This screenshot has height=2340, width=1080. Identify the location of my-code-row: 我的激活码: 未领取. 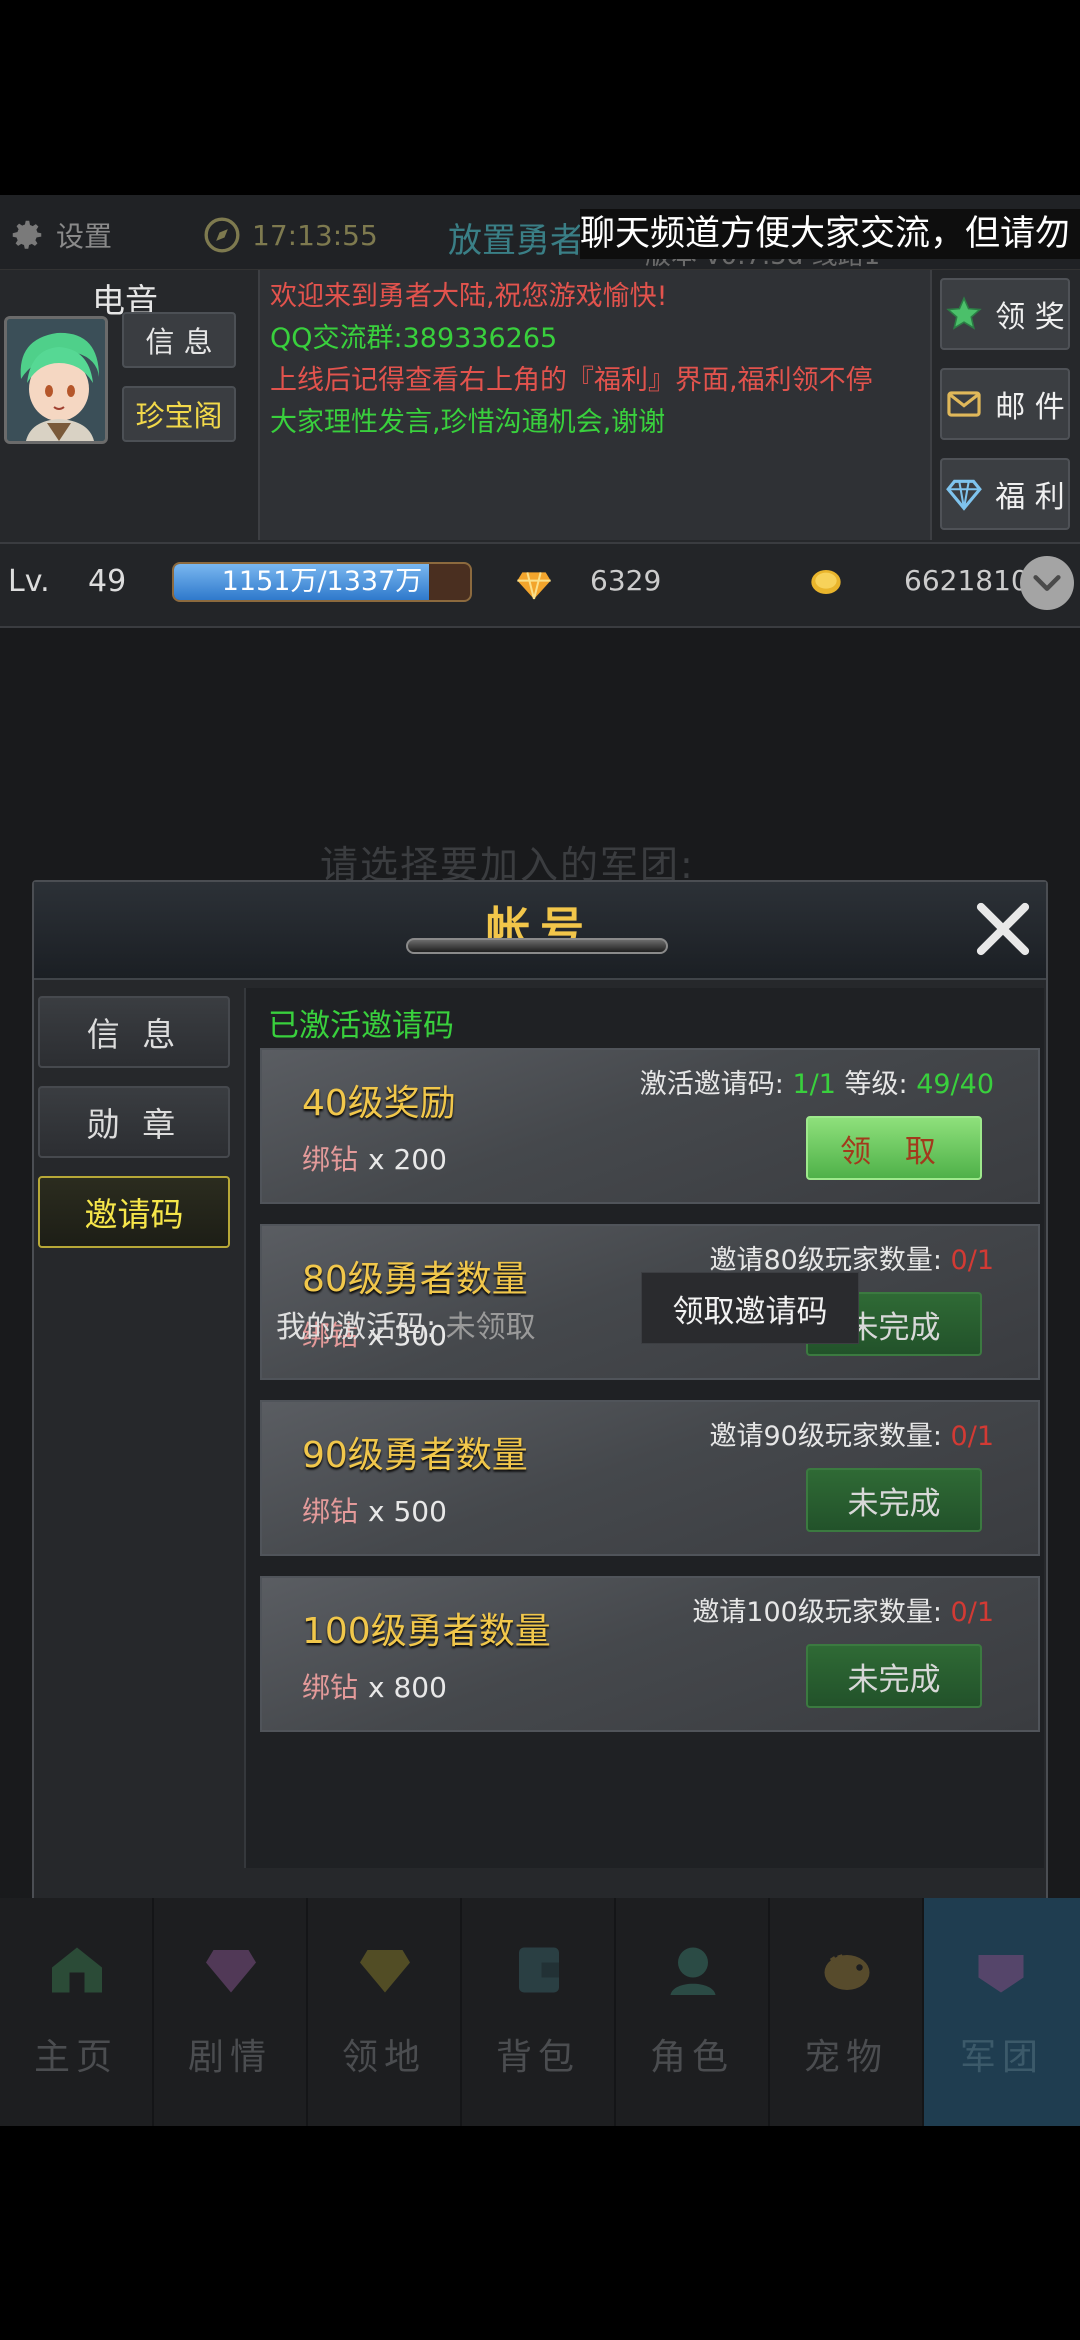
(406, 1324).